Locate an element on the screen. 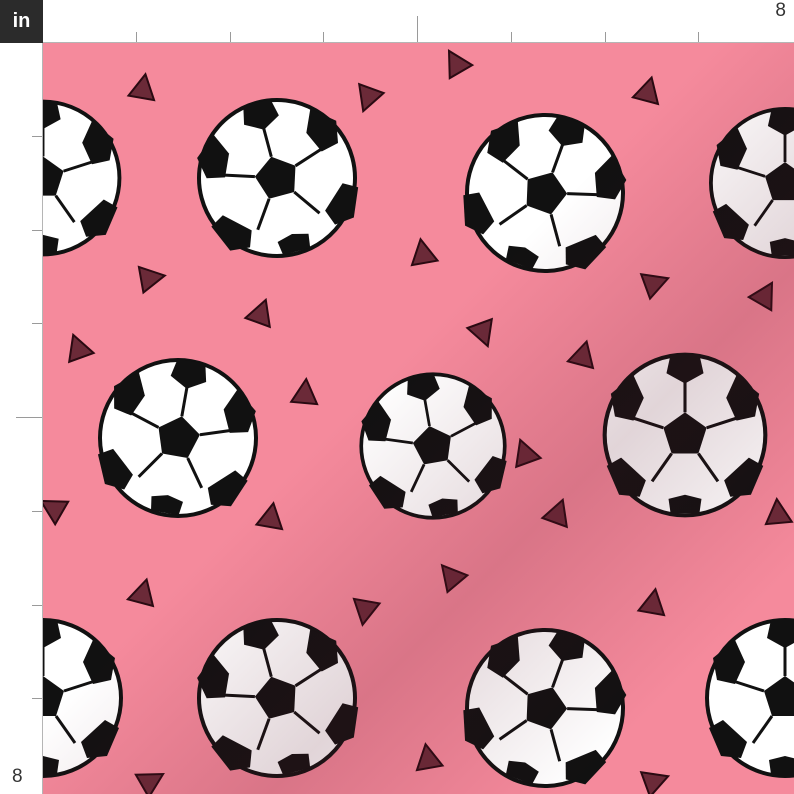 The width and height of the screenshot is (794, 794). left-ruler: 8 is located at coordinates (21, 418).